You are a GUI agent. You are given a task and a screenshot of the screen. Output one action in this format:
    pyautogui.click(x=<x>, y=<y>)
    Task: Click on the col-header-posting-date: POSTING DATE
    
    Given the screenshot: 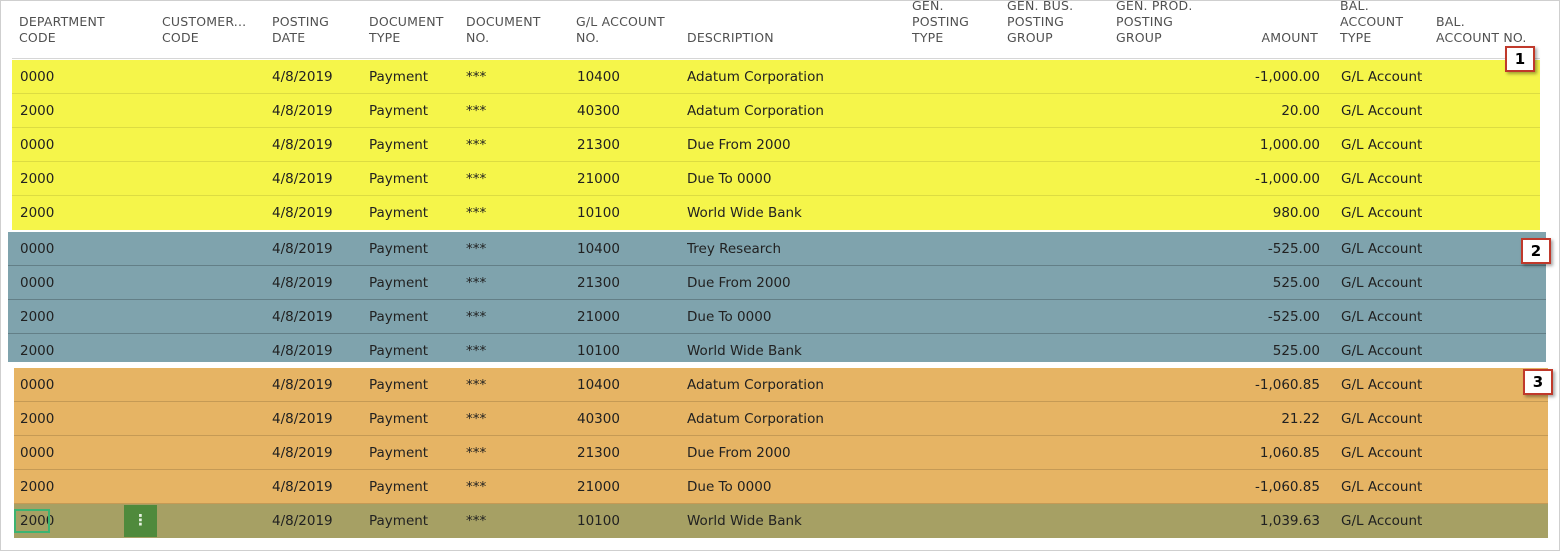 What is the action you would take?
    pyautogui.click(x=300, y=30)
    